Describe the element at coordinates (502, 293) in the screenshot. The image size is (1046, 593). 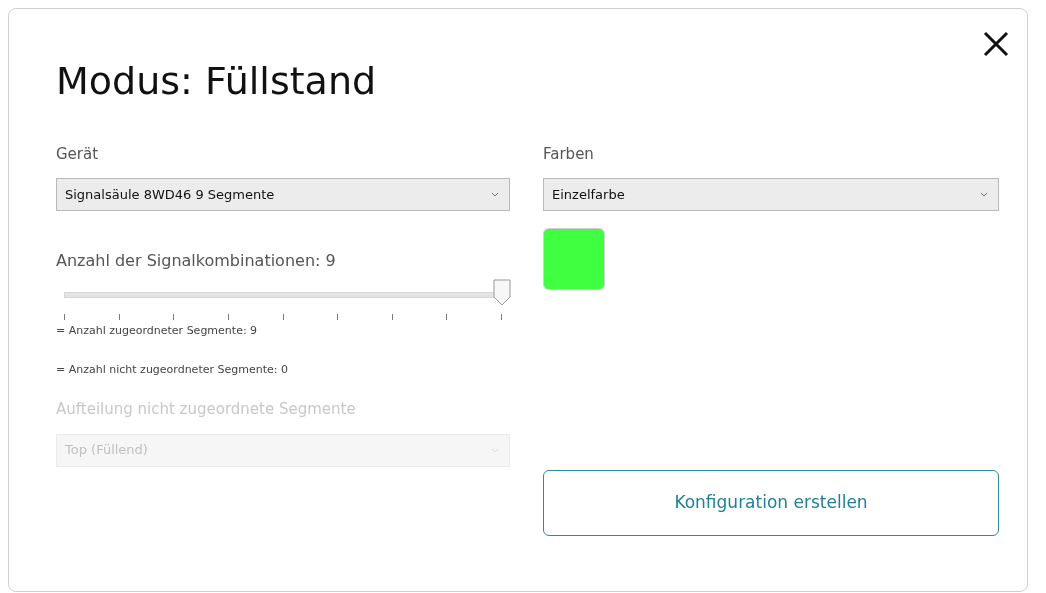
I see `slider-thumb` at that location.